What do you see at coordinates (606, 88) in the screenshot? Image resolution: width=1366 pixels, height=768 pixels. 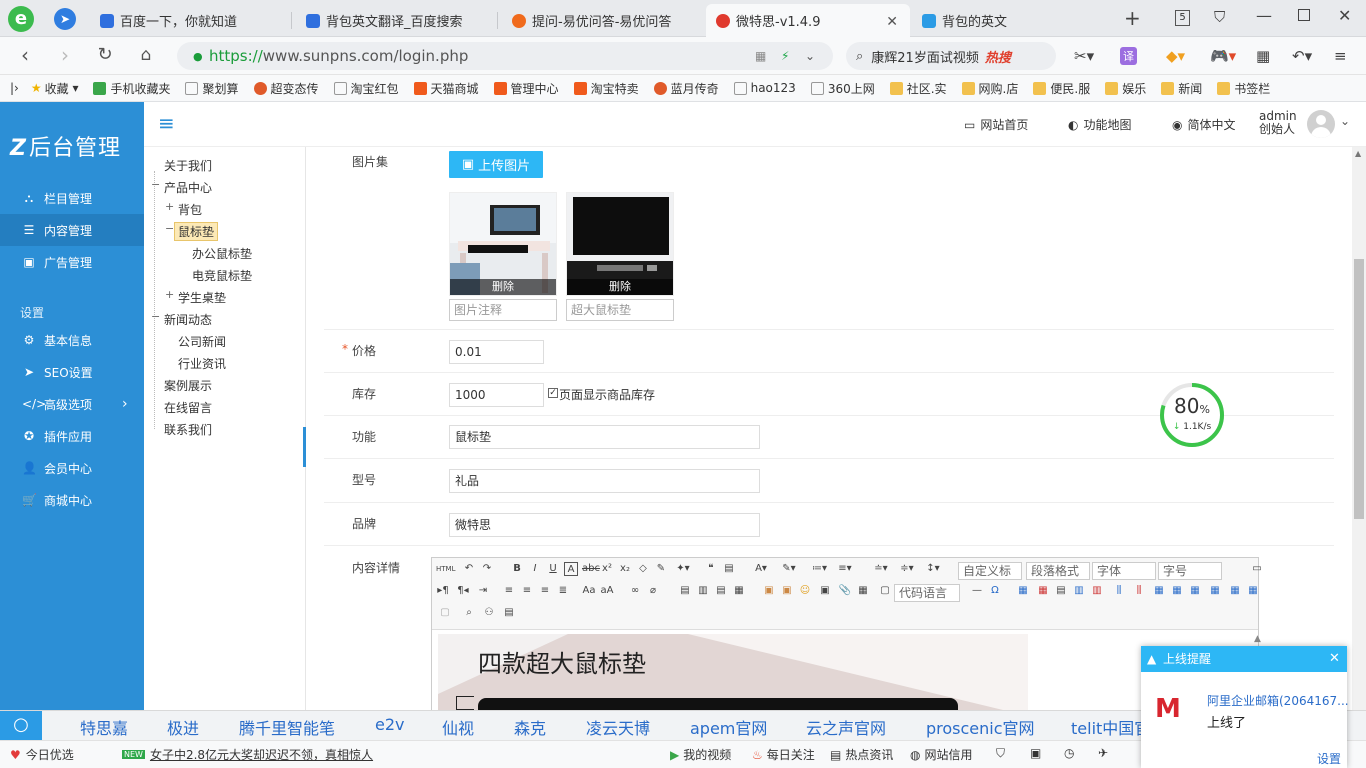 I see `bookmark-item: 淘宝特卖` at bounding box center [606, 88].